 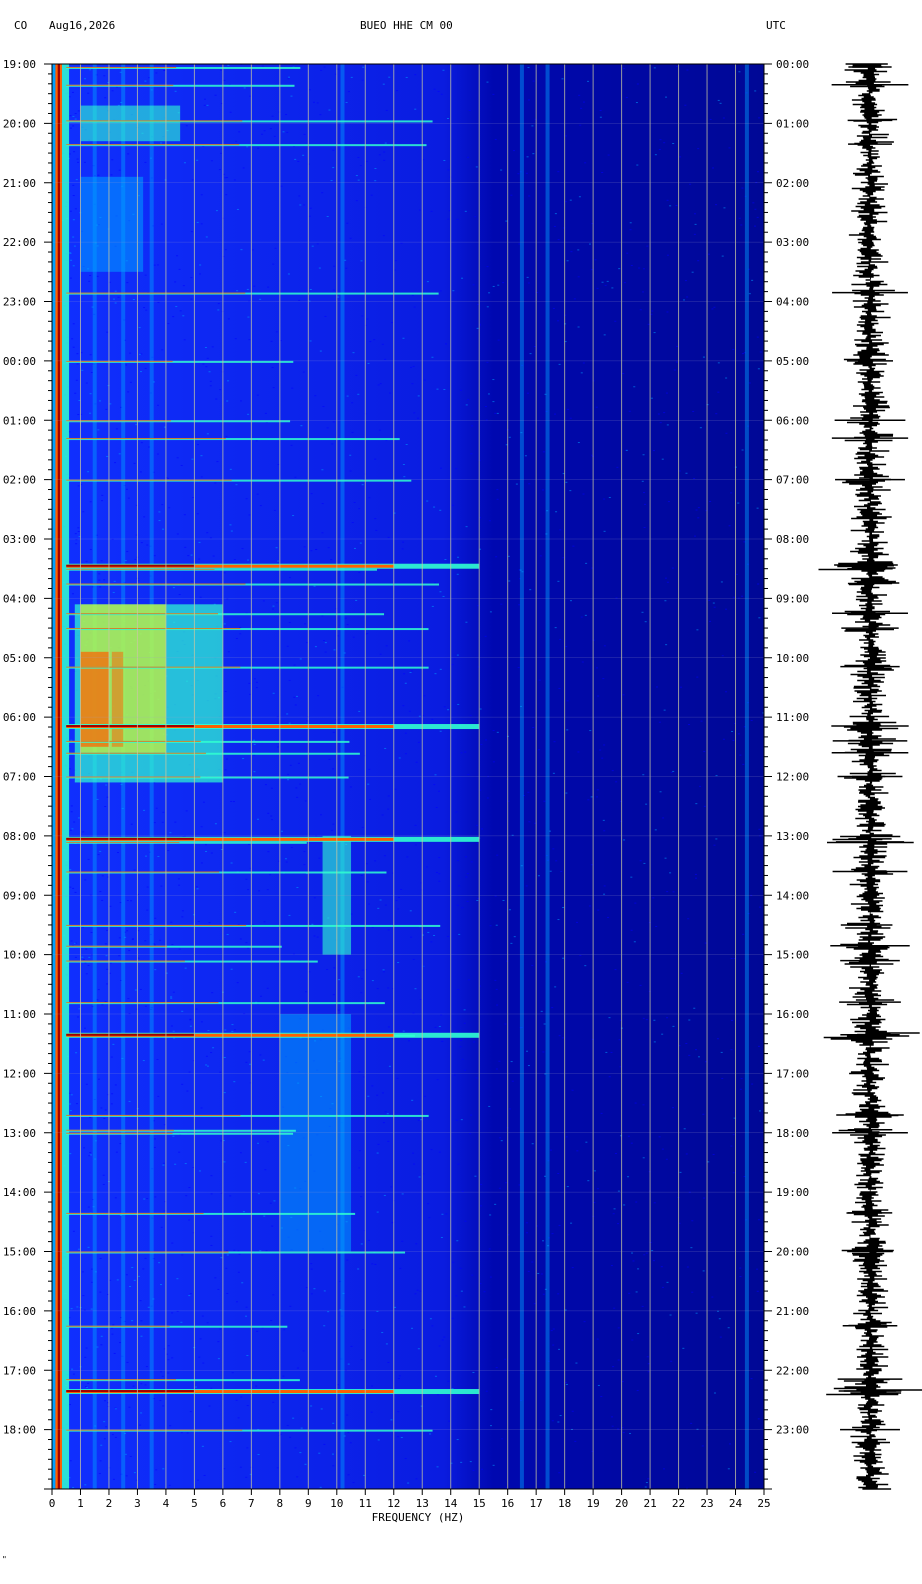 I want to click on right-time-label: 08:00, so click(x=792, y=539).